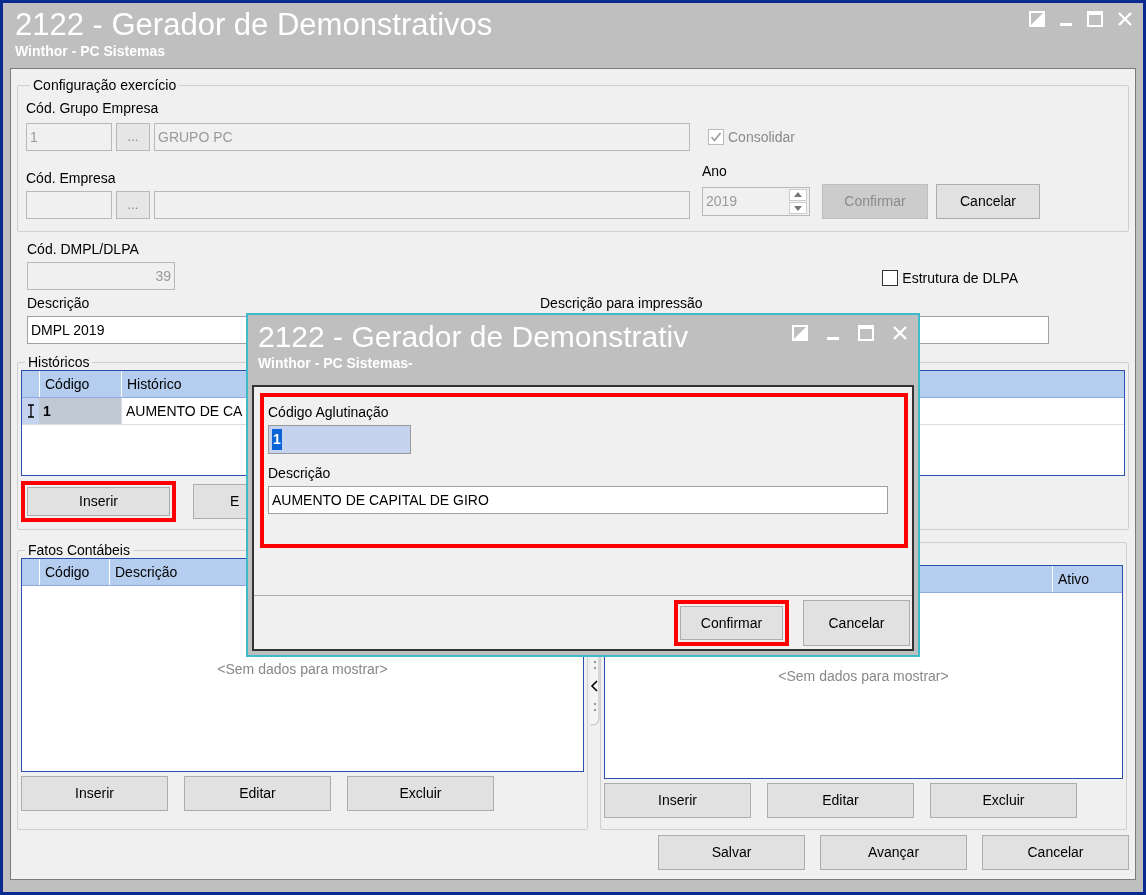  I want to click on field-label: Cód. Grupo Empresa, so click(93, 108).